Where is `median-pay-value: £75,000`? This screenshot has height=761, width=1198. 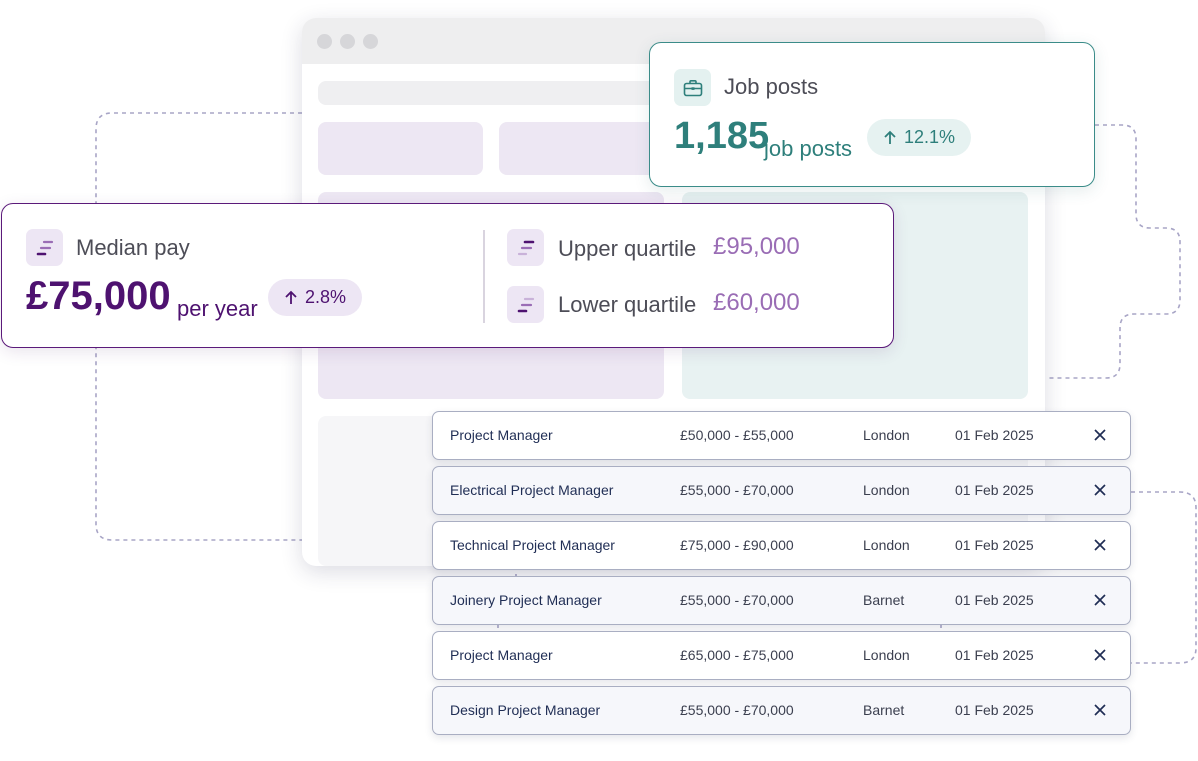 median-pay-value: £75,000 is located at coordinates (98, 296).